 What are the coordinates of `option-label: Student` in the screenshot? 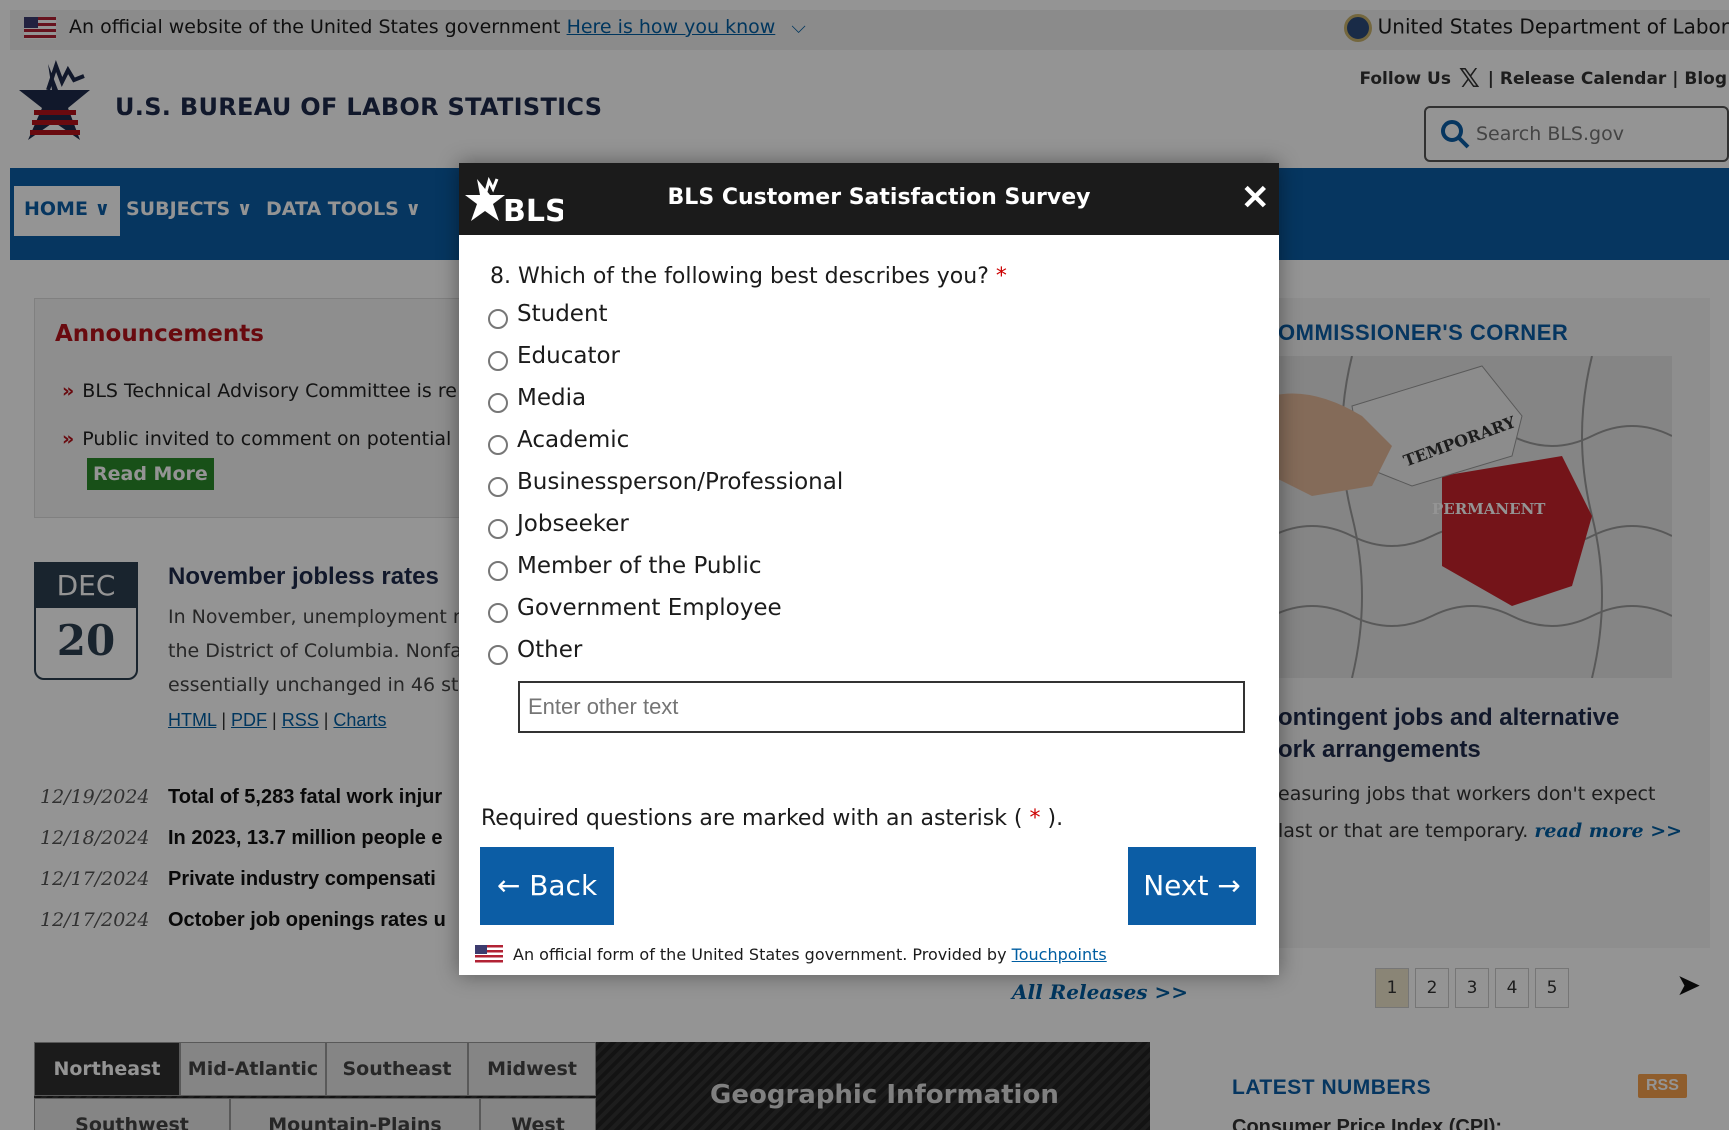 It's located at (562, 314).